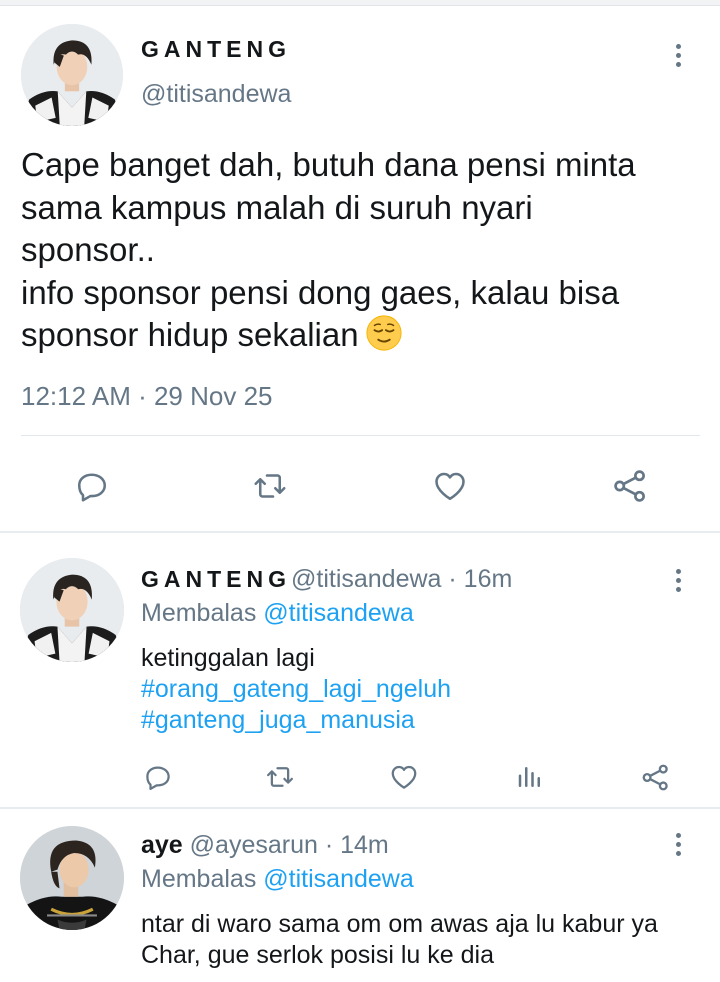  Describe the element at coordinates (488, 579) in the screenshot. I see `reply-age: 16m` at that location.